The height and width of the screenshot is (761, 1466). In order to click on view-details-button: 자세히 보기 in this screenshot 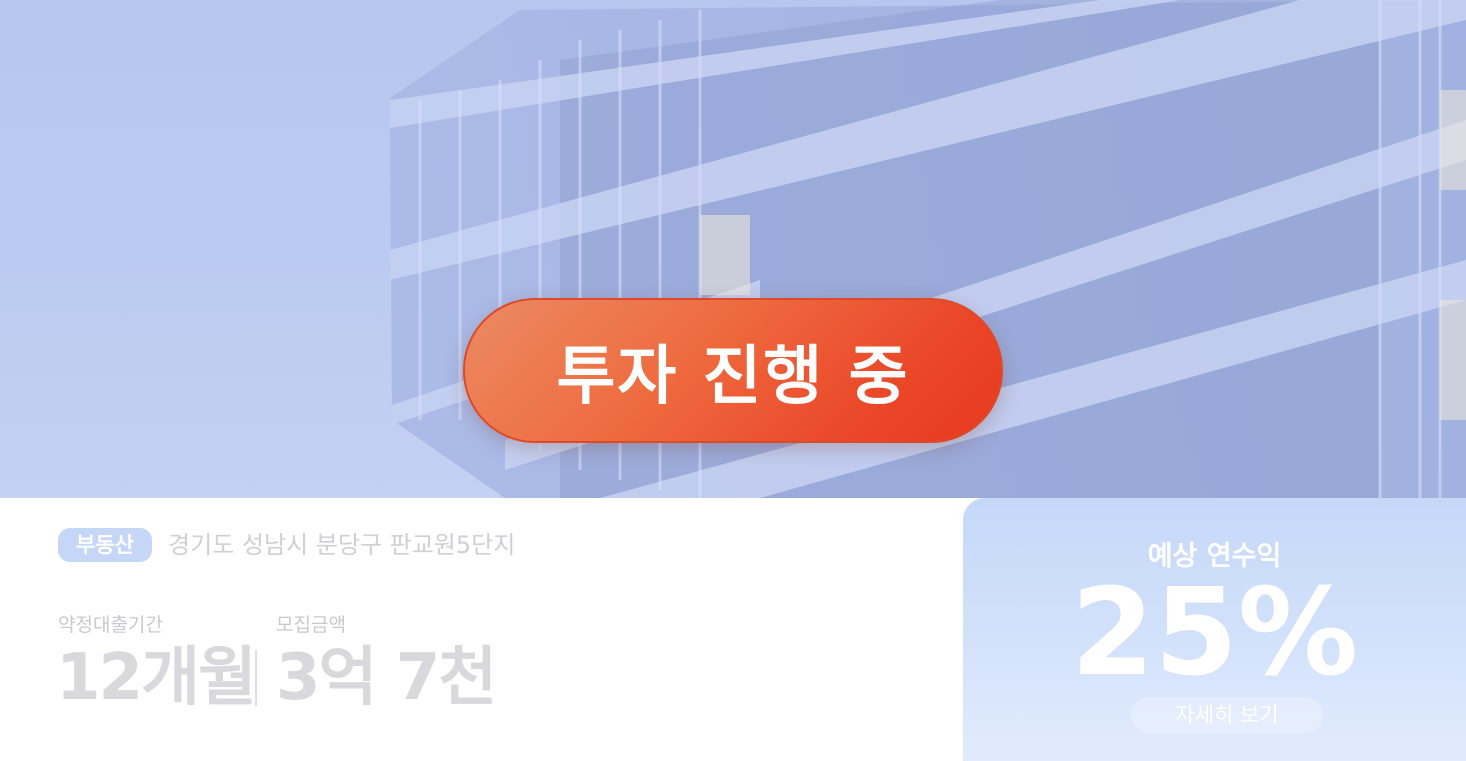, I will do `click(1227, 715)`.